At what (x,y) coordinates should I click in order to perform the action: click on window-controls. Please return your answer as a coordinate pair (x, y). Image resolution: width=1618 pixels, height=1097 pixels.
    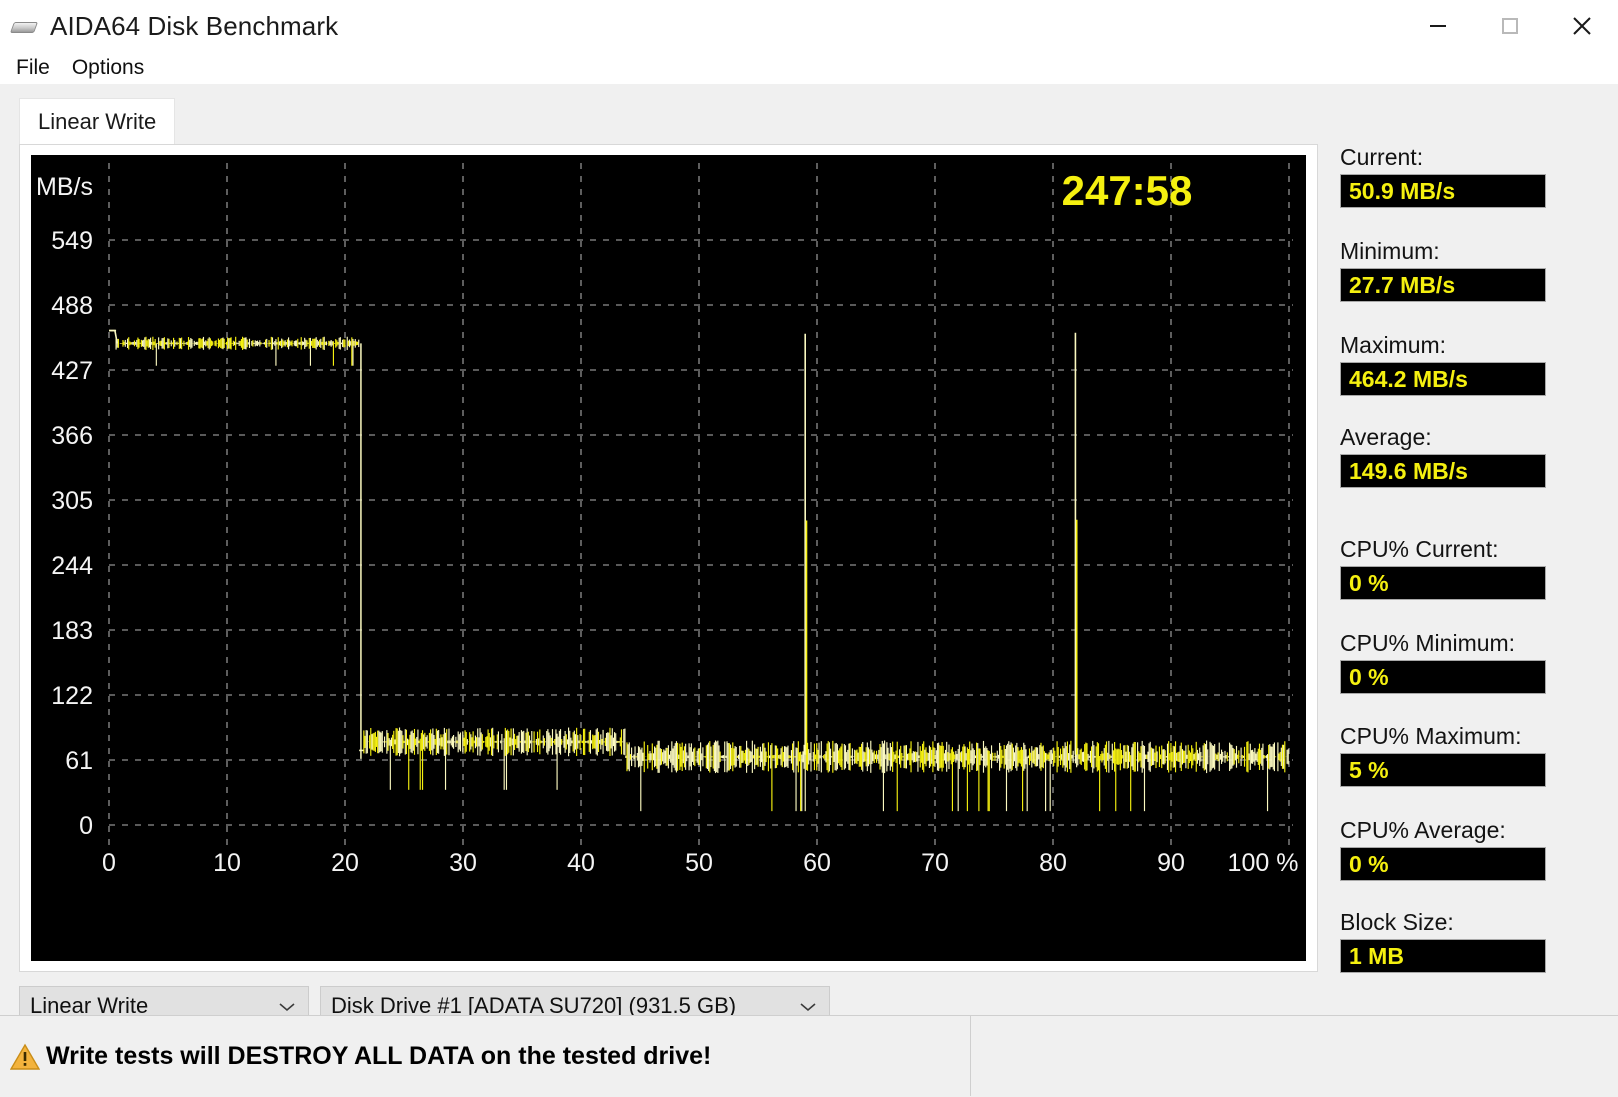
    Looking at the image, I should click on (1510, 26).